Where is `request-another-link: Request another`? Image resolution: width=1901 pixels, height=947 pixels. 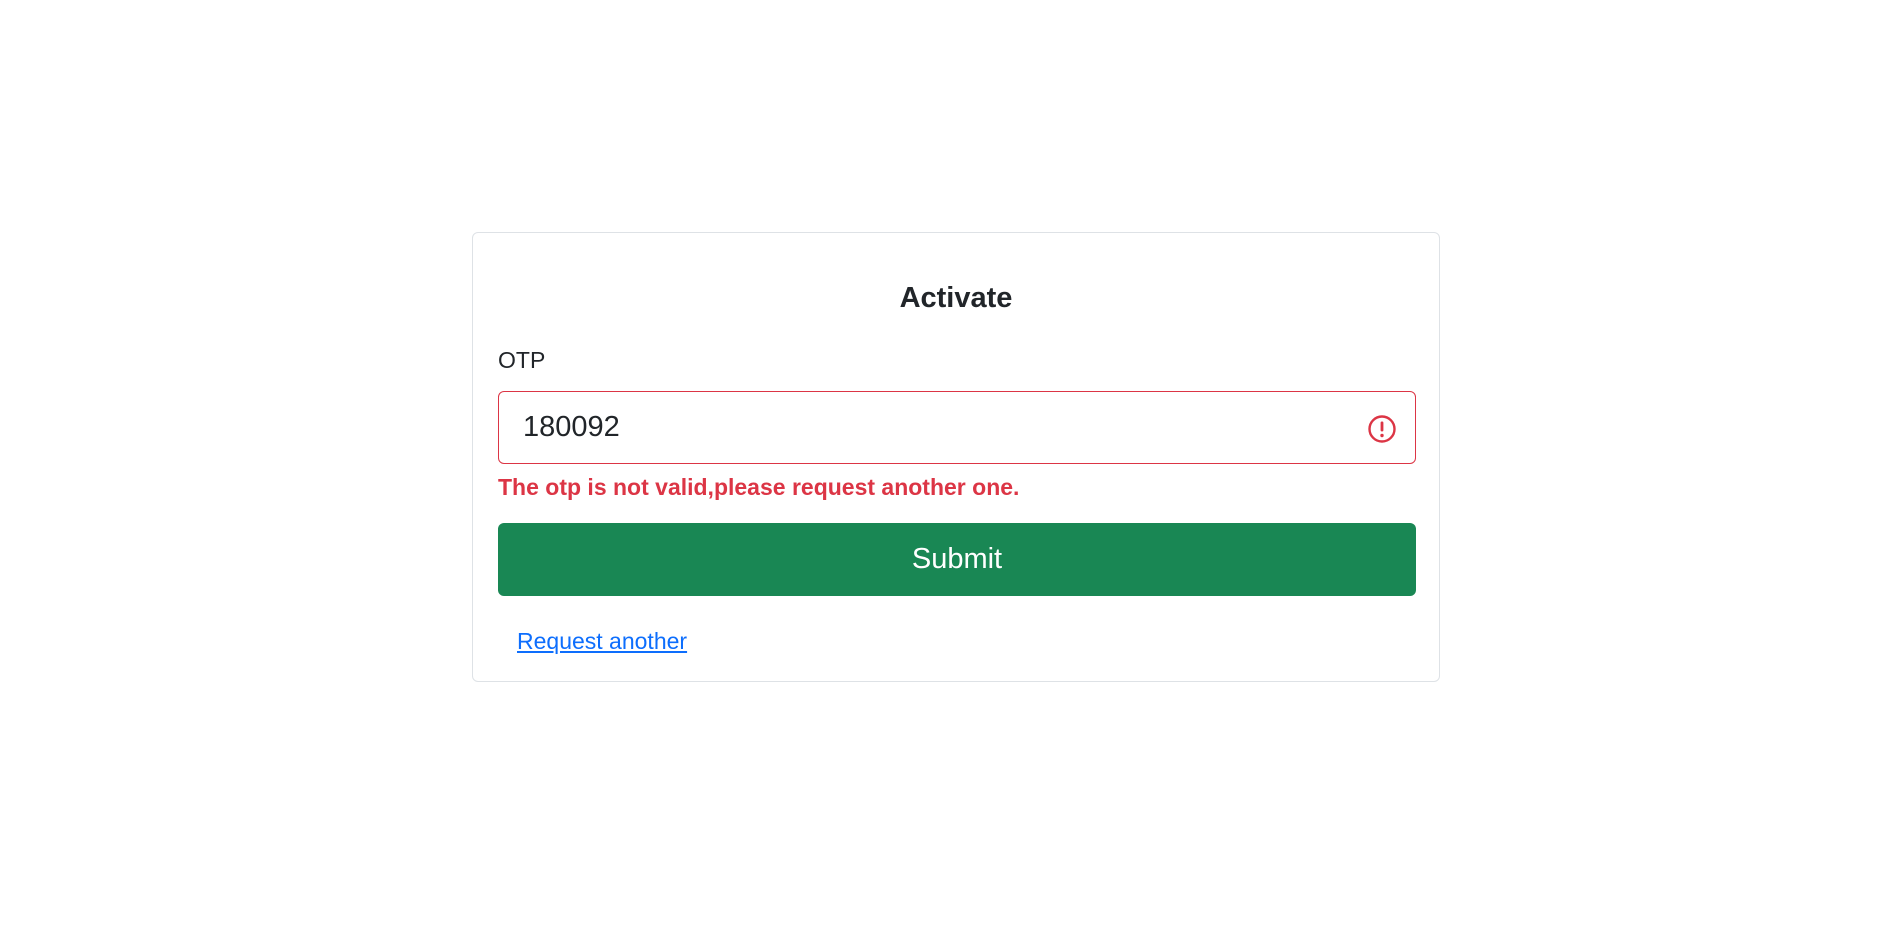
request-another-link: Request another is located at coordinates (602, 641).